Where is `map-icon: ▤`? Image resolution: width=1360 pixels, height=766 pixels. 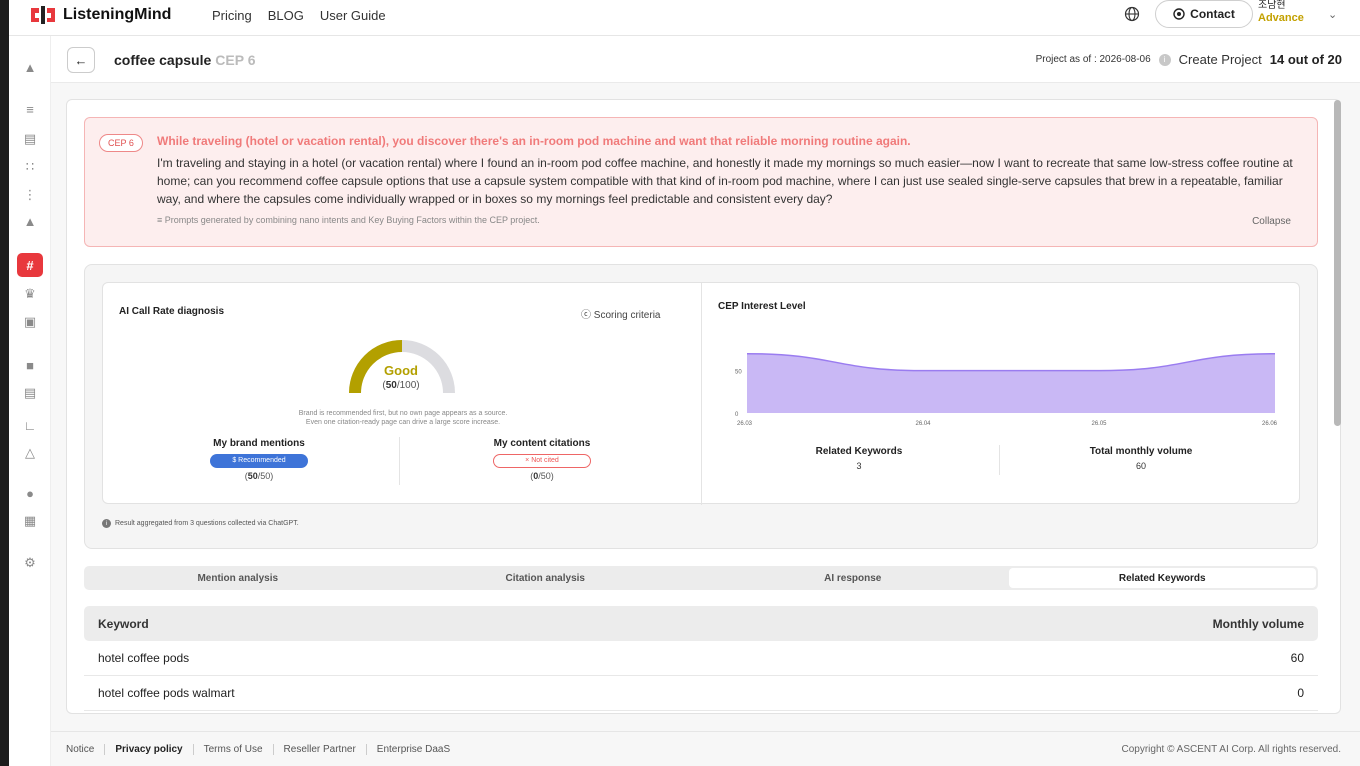 map-icon: ▤ is located at coordinates (30, 139).